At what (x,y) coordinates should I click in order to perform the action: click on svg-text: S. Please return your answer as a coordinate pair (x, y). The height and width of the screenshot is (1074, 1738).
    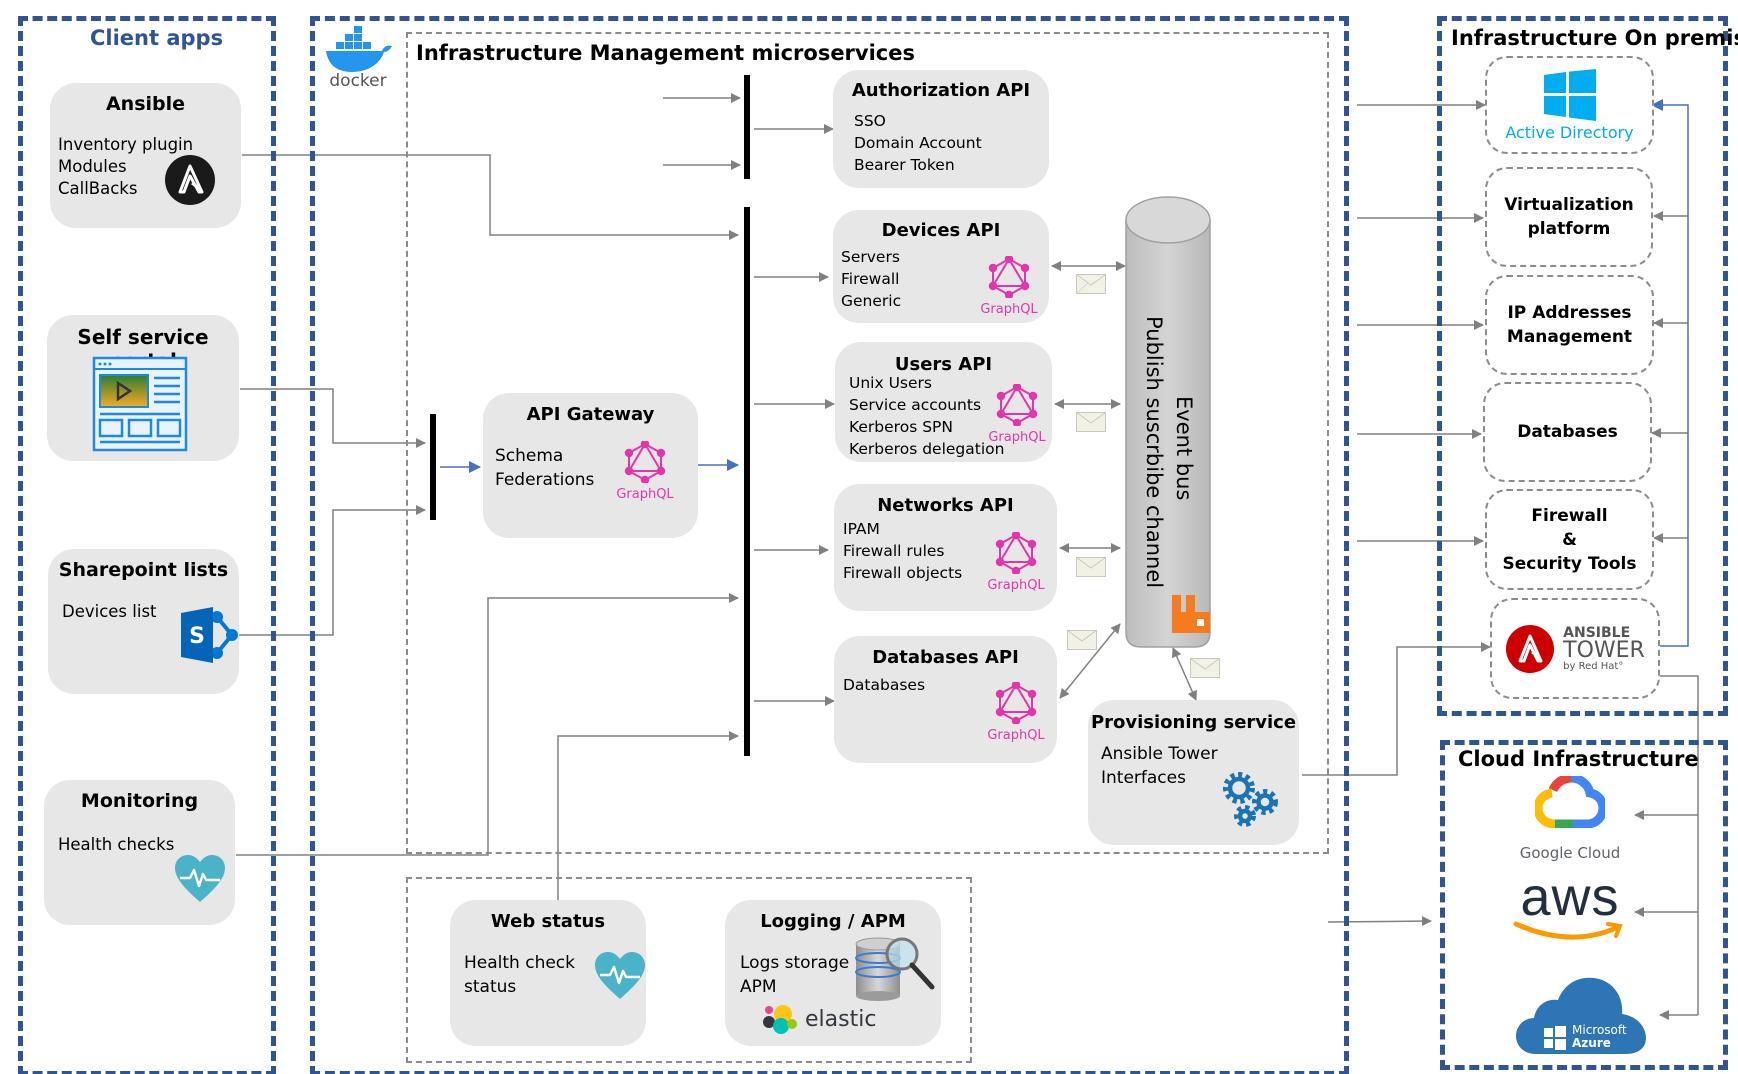
    Looking at the image, I should click on (197, 636).